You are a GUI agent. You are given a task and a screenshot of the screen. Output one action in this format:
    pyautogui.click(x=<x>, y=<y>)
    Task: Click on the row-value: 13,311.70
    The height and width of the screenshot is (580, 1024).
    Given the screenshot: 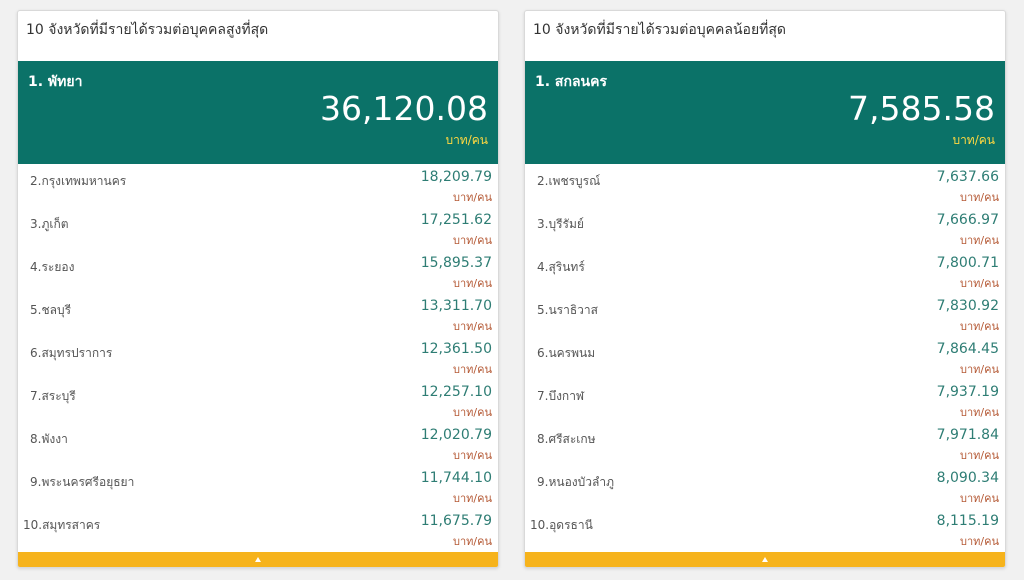 What is the action you would take?
    pyautogui.click(x=456, y=306)
    